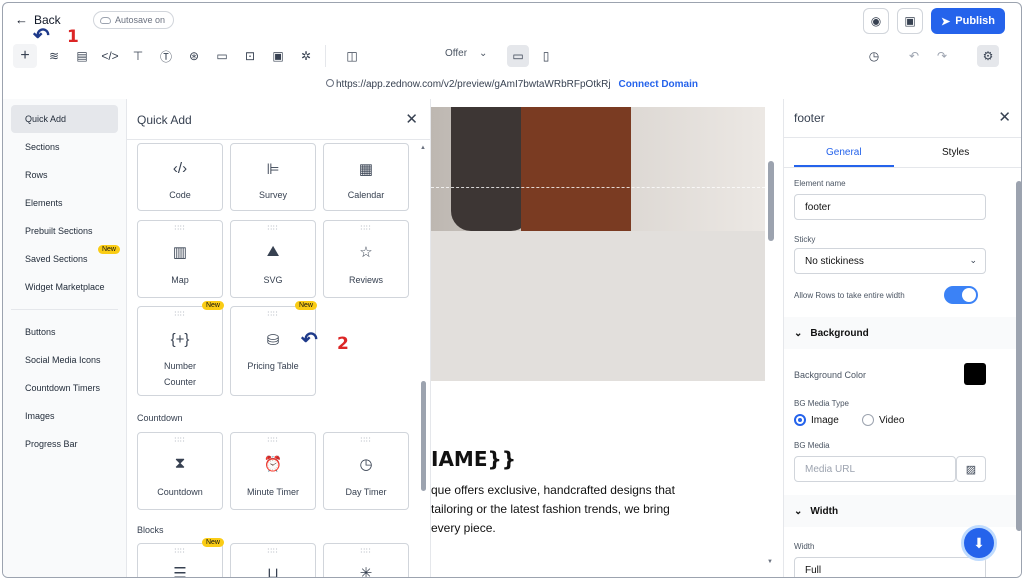 Image resolution: width=1024 pixels, height=580 pixels. I want to click on redo-button: ↷, so click(942, 56).